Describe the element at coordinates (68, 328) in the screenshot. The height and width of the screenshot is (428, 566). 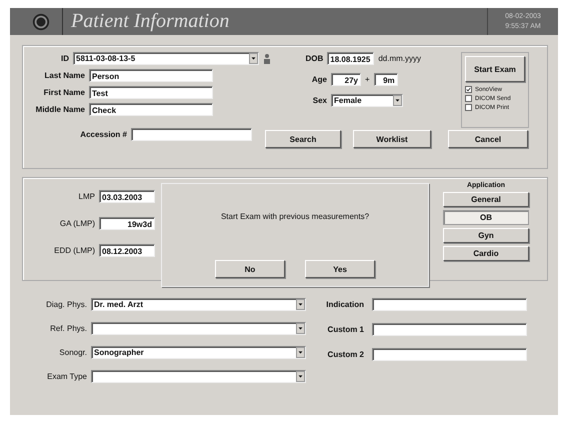
I see `field-label: Ref. Phys.` at that location.